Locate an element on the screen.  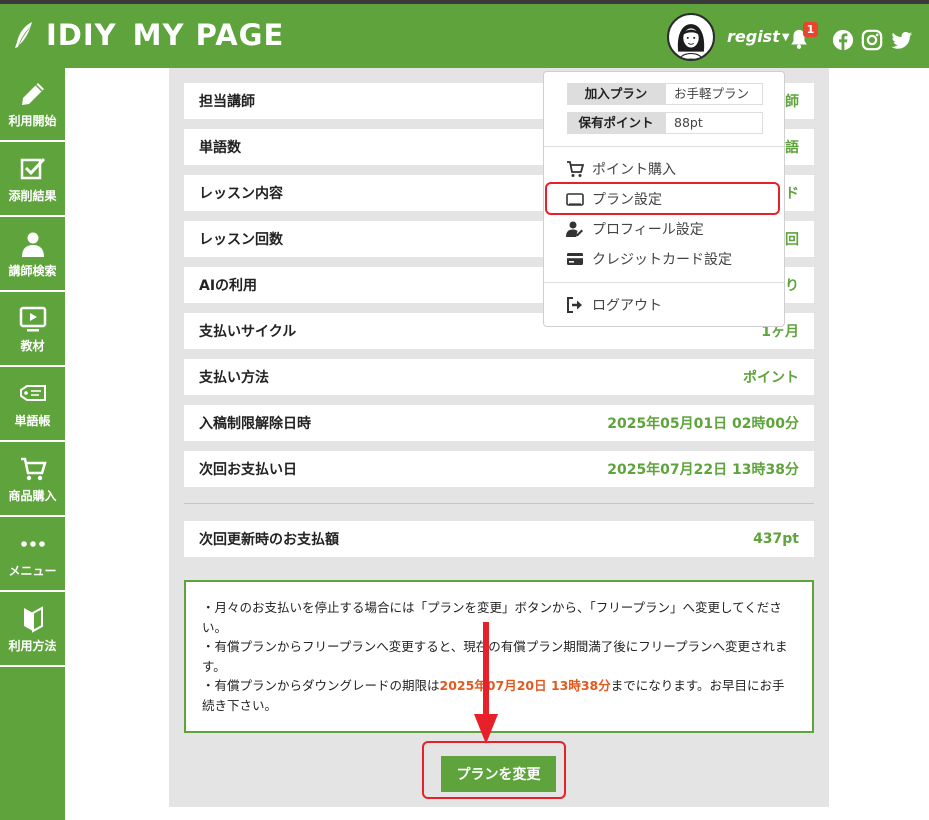
brand-name: IDIY is located at coordinates (81, 35).